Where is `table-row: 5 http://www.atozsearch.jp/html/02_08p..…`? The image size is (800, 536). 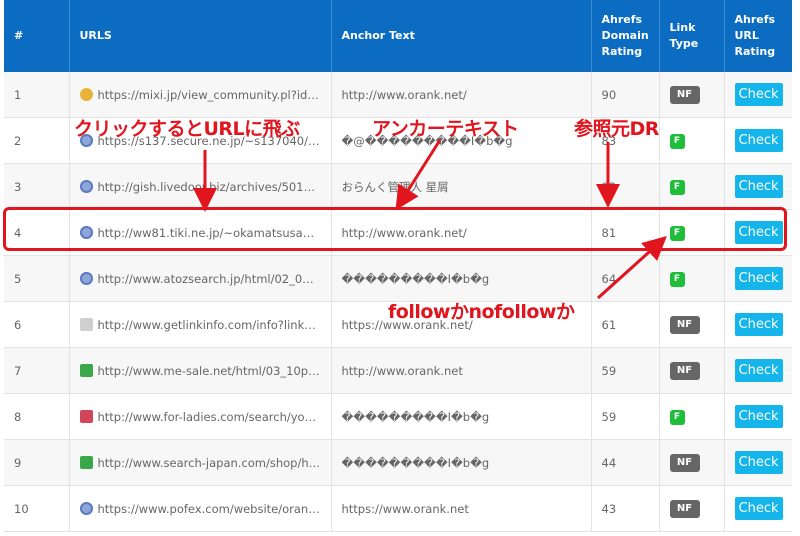 table-row: 5 http://www.atozsearch.jp/html/02_08p..… is located at coordinates (398, 278).